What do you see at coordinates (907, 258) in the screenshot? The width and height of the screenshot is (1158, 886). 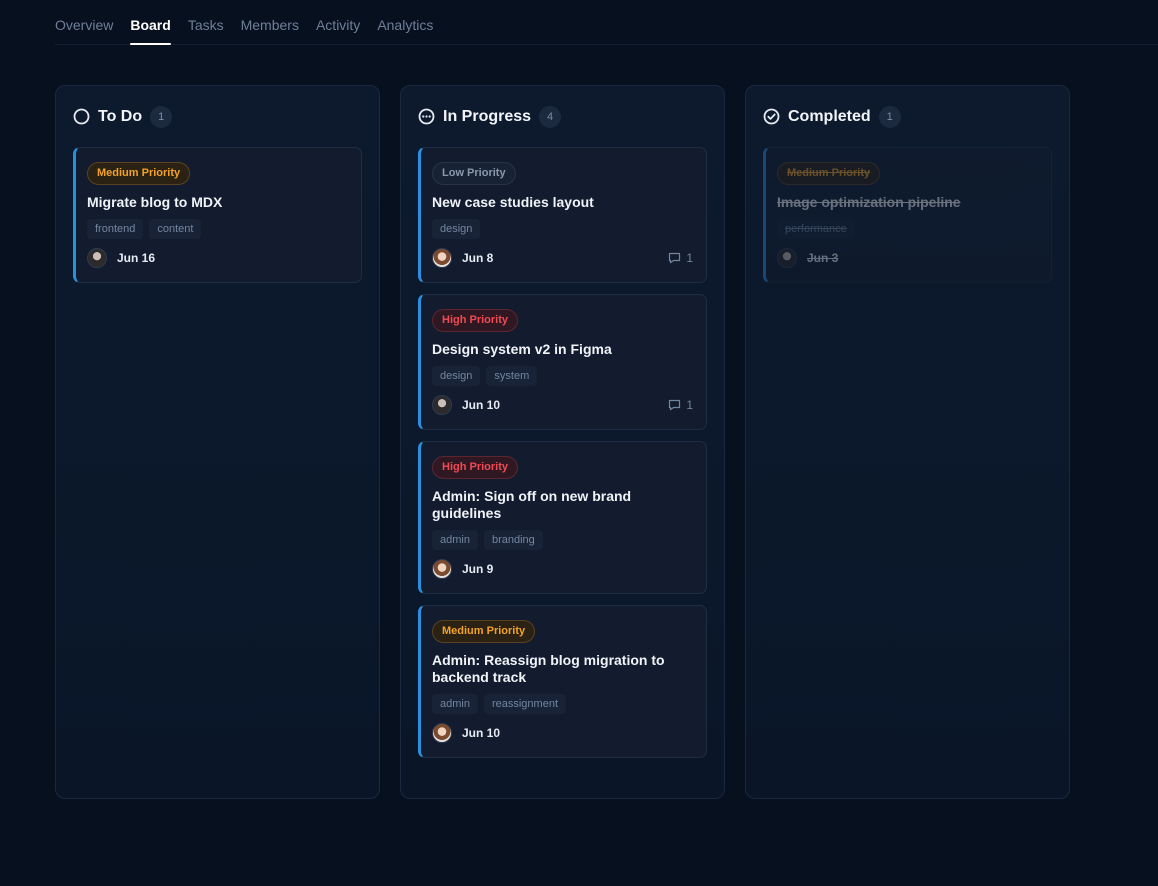 I see `task-meta: Jun 3` at bounding box center [907, 258].